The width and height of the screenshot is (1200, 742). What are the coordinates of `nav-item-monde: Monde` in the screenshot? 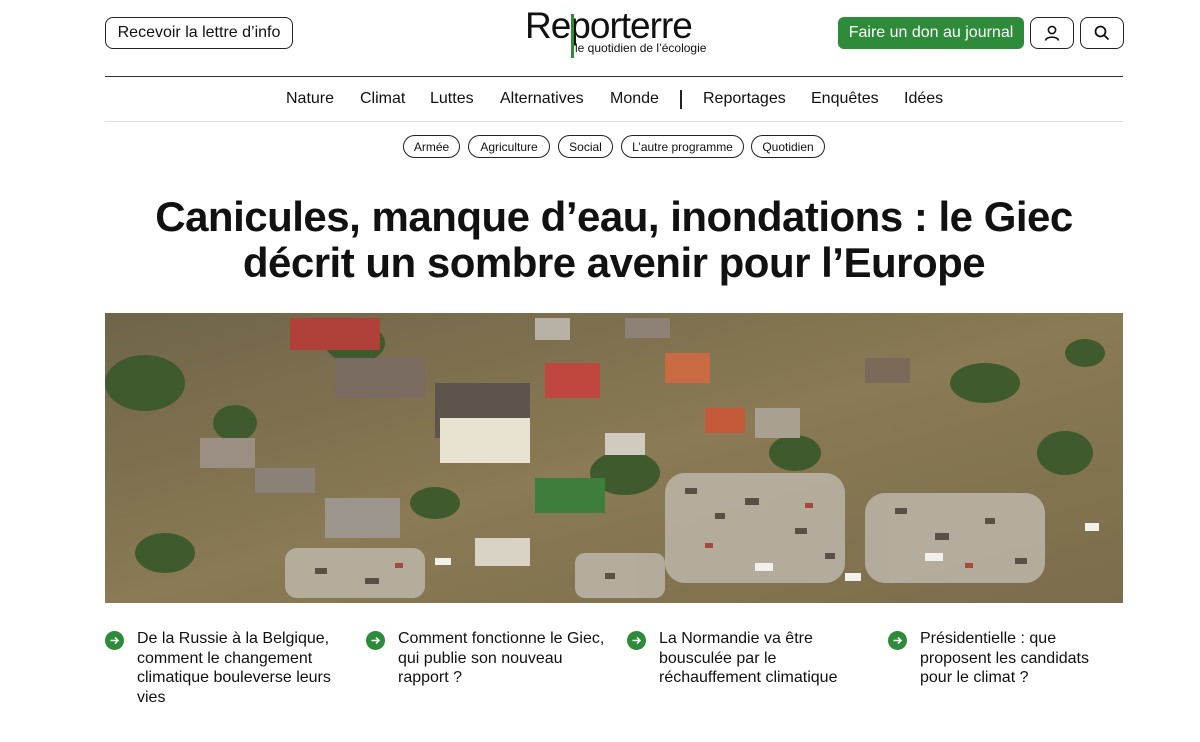 It's located at (634, 99).